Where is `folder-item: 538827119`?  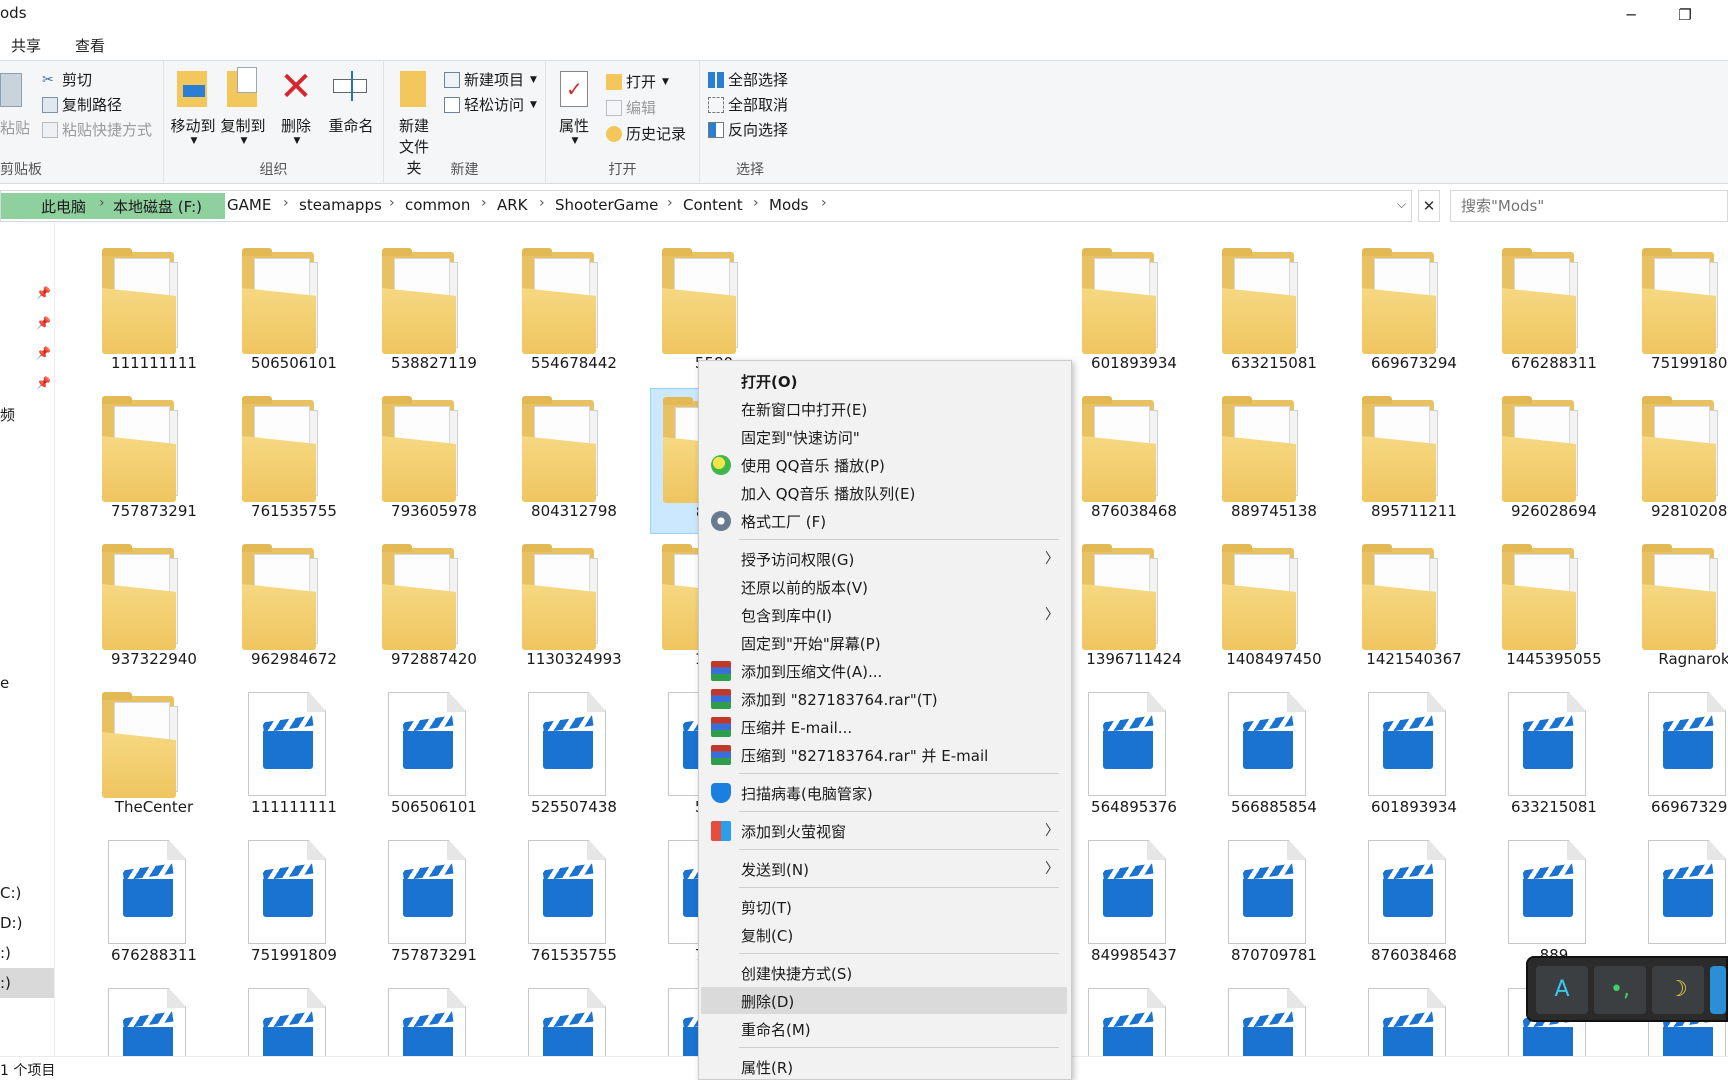 folder-item: 538827119 is located at coordinates (434, 313).